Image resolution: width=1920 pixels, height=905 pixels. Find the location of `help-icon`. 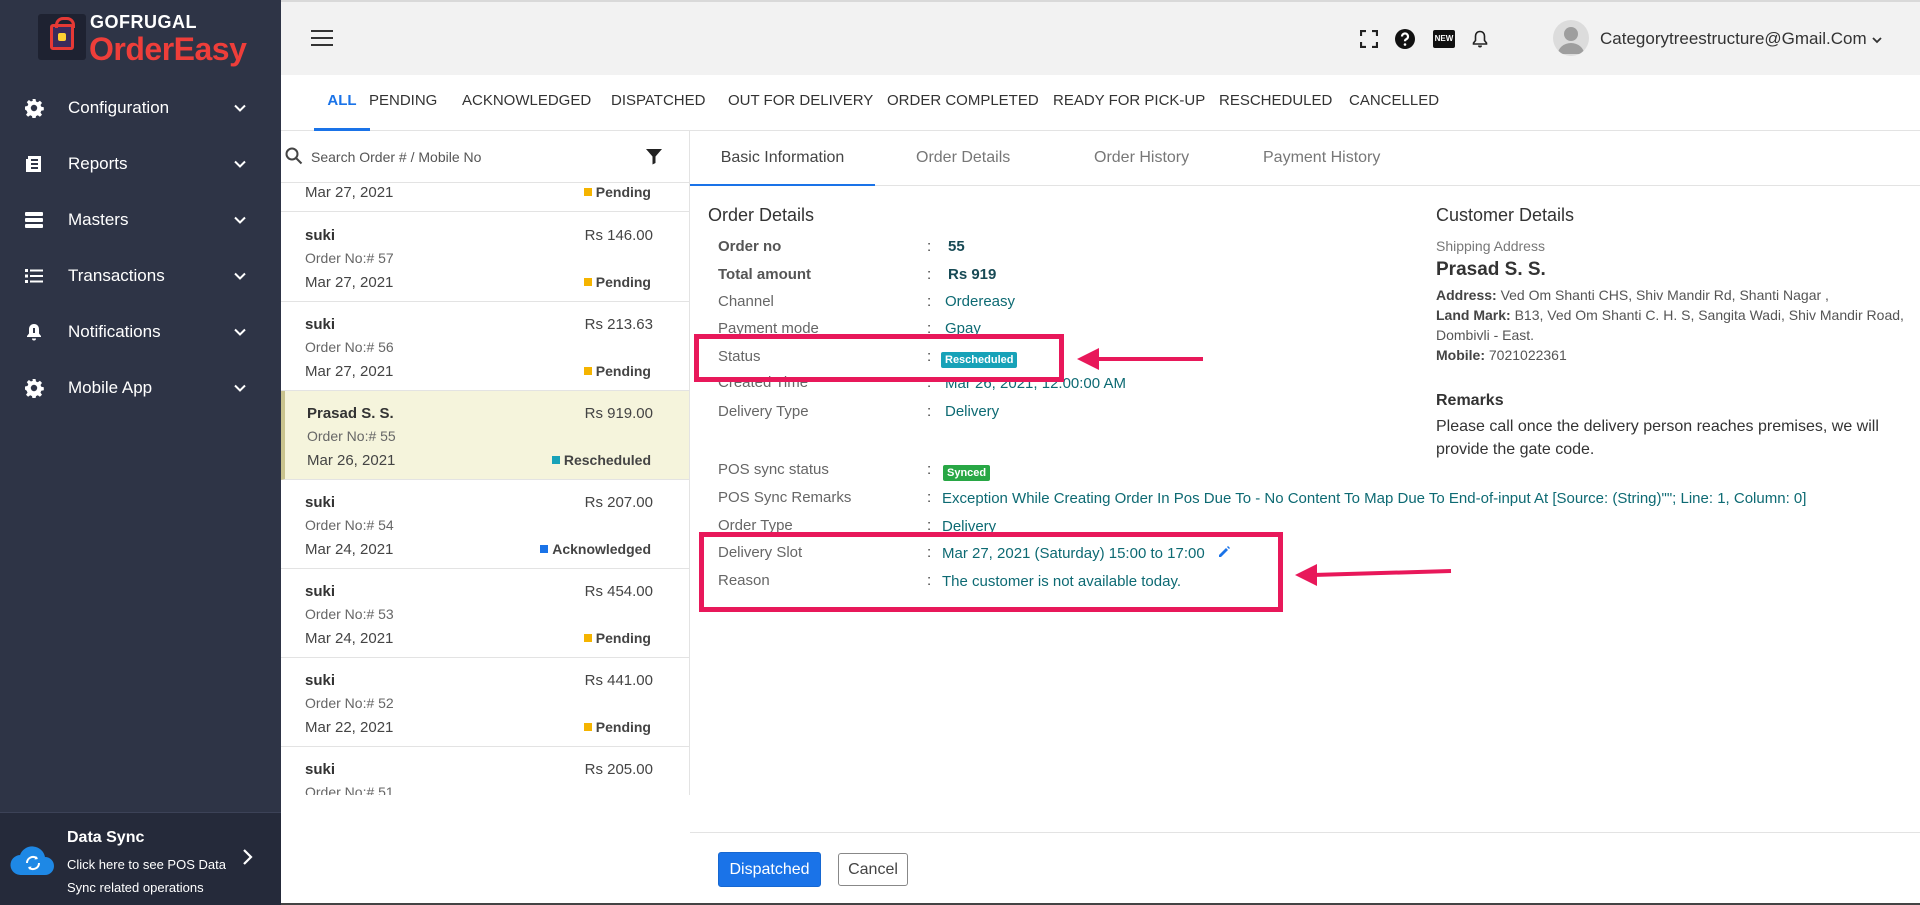

help-icon is located at coordinates (1405, 39).